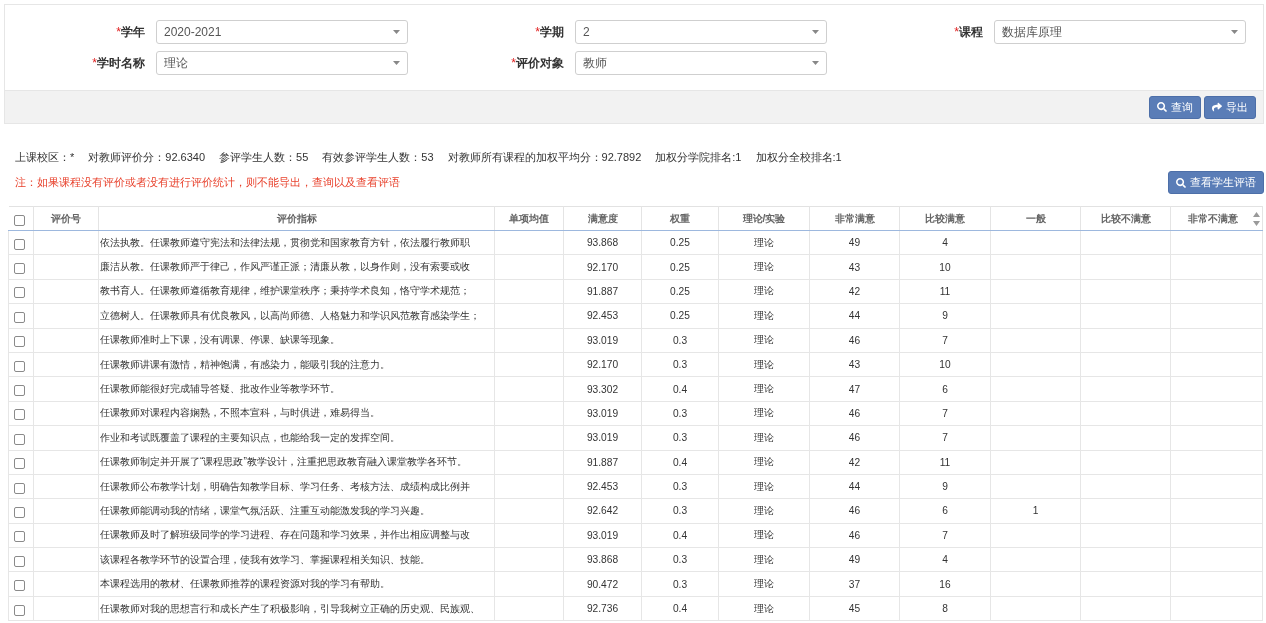 This screenshot has height=623, width=1266. Describe the element at coordinates (537, 63) in the screenshot. I see `field-label: *评价对象` at that location.